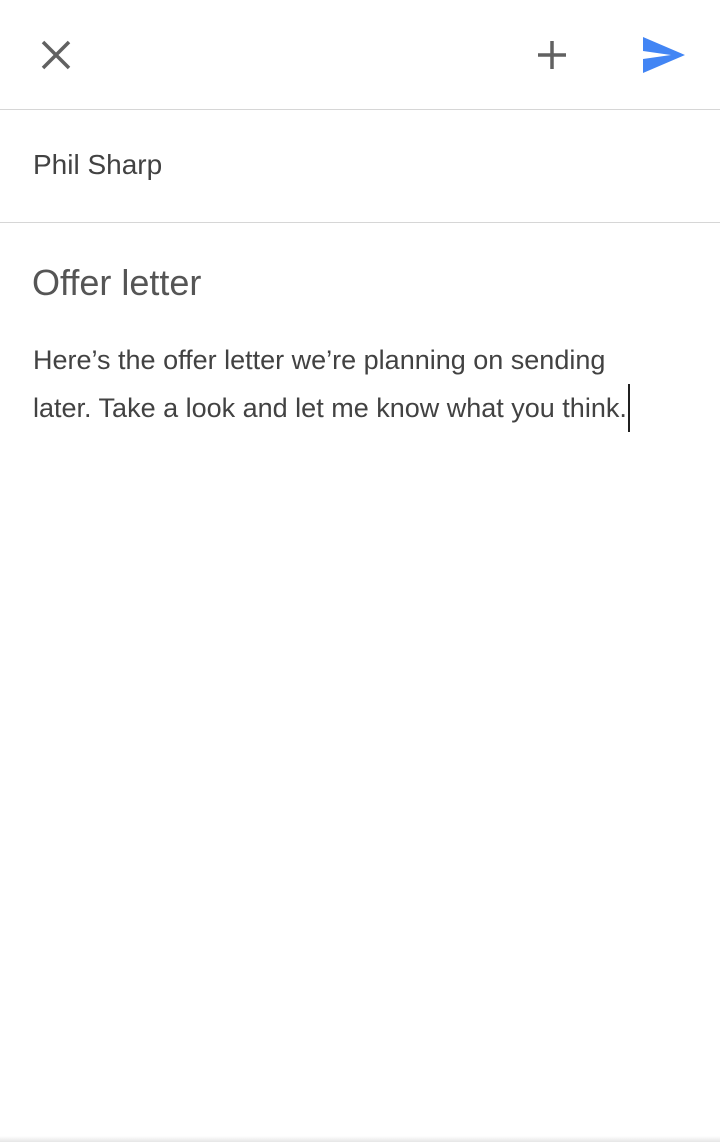  I want to click on add-attachment-button, so click(552, 55).